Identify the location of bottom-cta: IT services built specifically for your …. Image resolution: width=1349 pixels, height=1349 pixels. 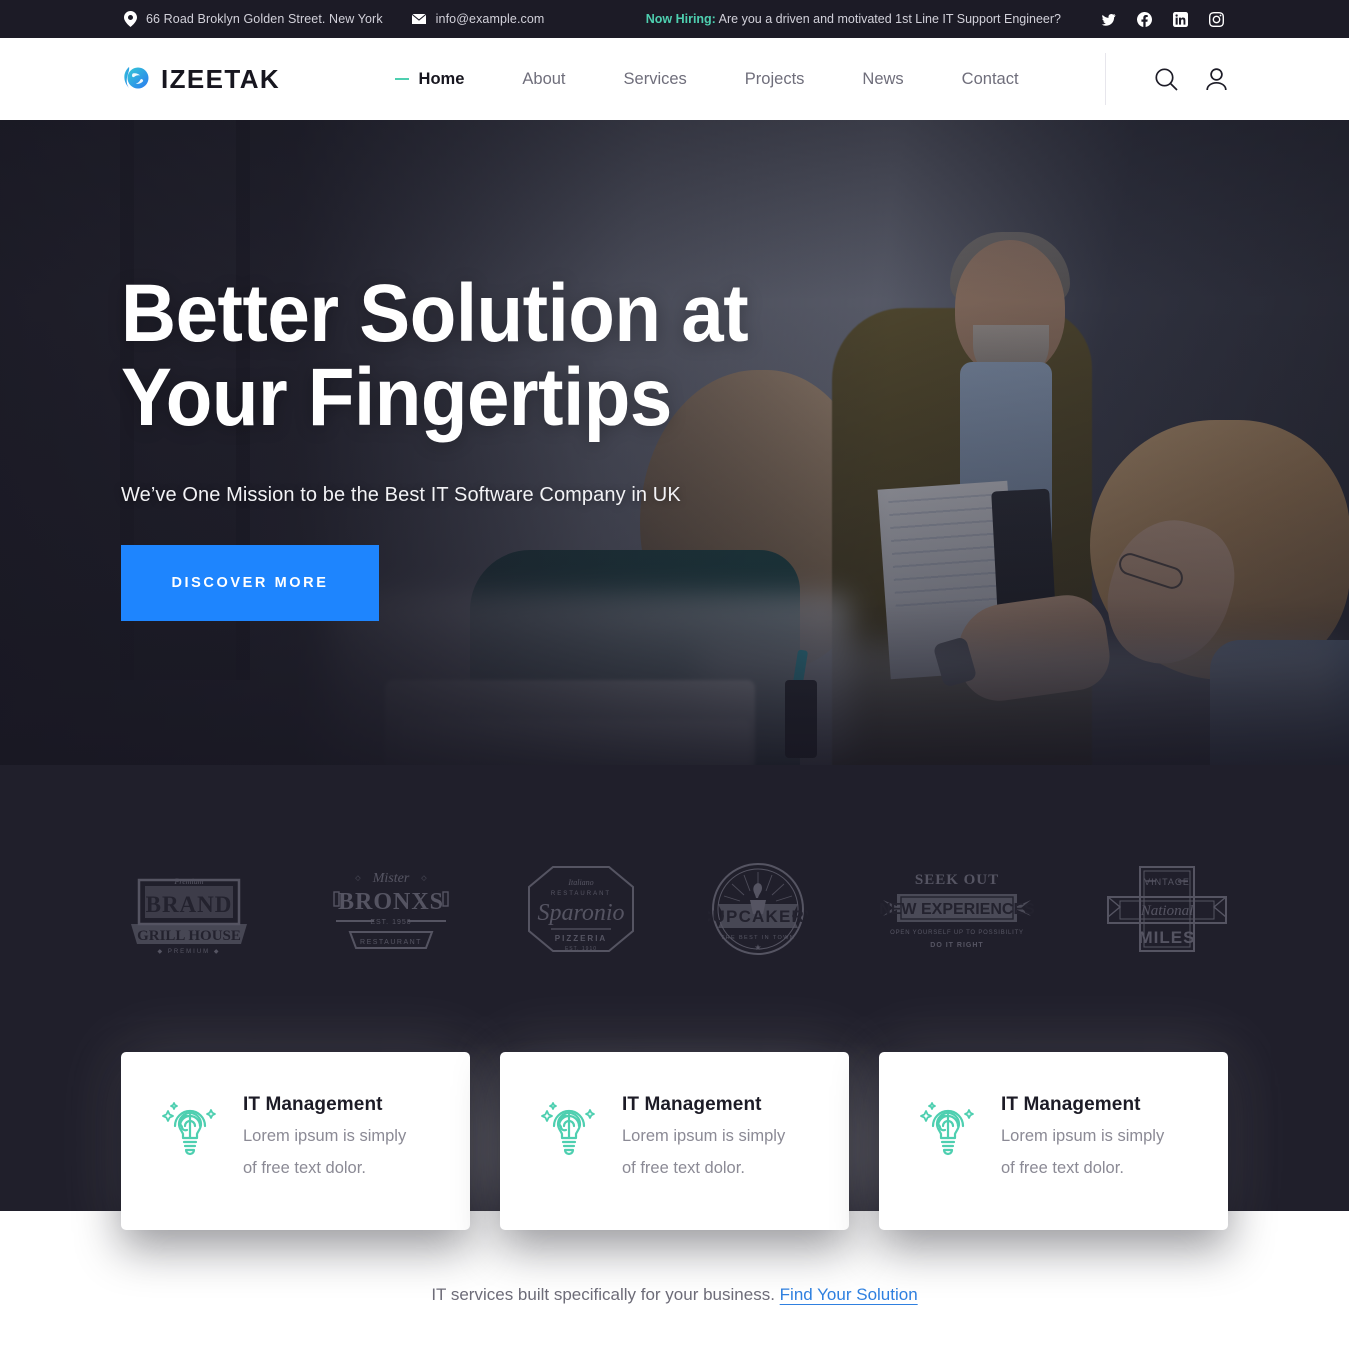
(674, 1295).